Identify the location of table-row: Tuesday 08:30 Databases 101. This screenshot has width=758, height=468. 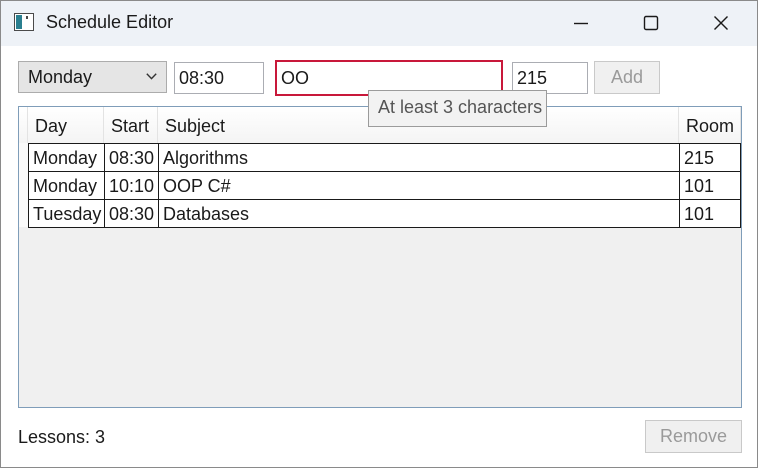
(384, 213).